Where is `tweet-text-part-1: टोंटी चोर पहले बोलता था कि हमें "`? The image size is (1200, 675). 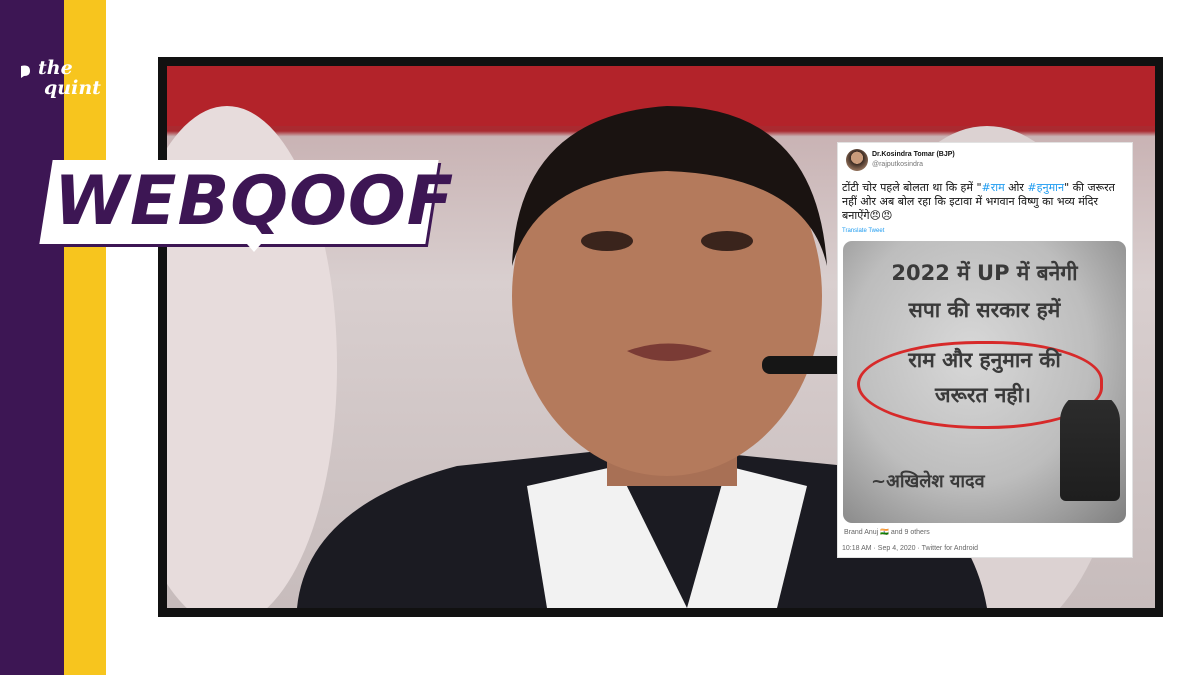 tweet-text-part-1: टोंटी चोर पहले बोलता था कि हमें " is located at coordinates (912, 187).